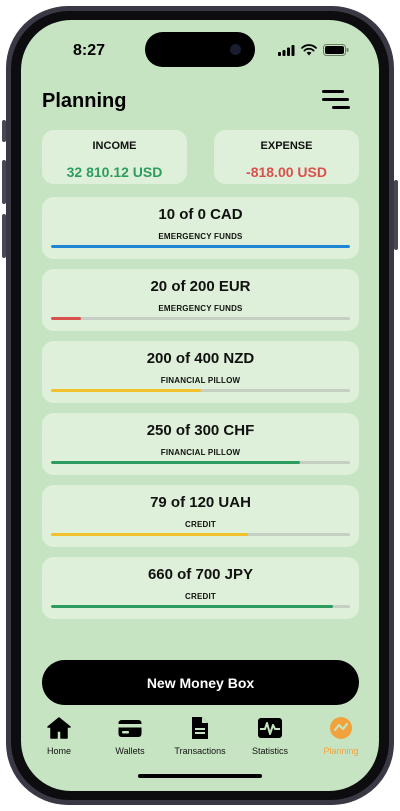  I want to click on income-label: INCOME, so click(114, 146).